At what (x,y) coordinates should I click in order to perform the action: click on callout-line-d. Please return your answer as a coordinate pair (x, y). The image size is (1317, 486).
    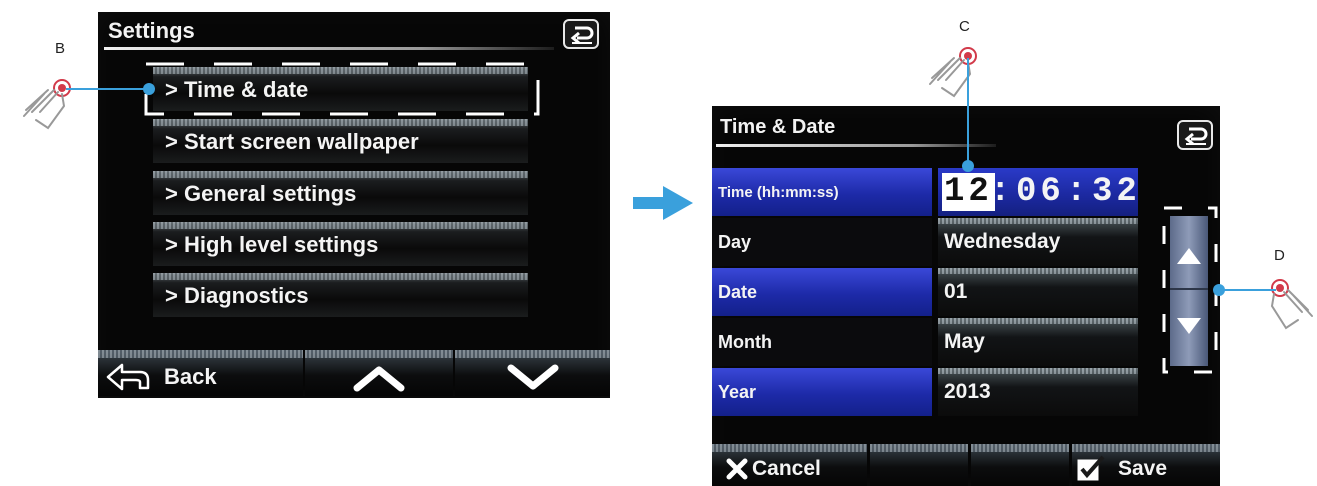
    Looking at the image, I should click on (1247, 290).